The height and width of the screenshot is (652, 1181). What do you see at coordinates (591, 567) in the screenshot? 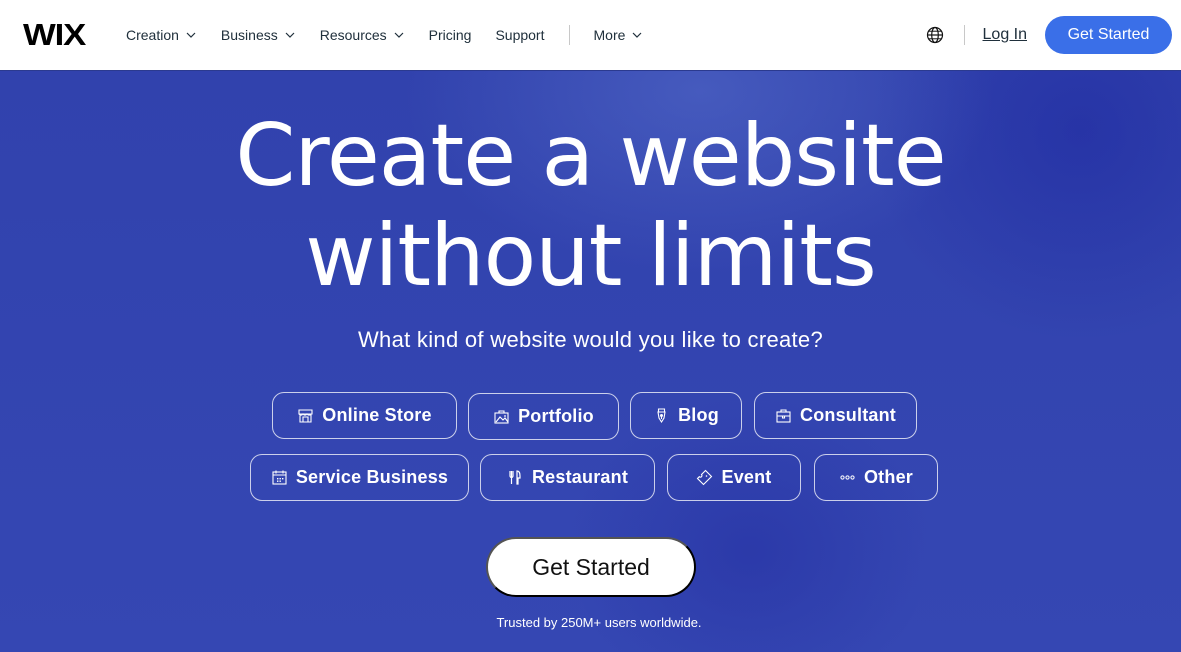
I see `hero-get-started-button: Get Started` at bounding box center [591, 567].